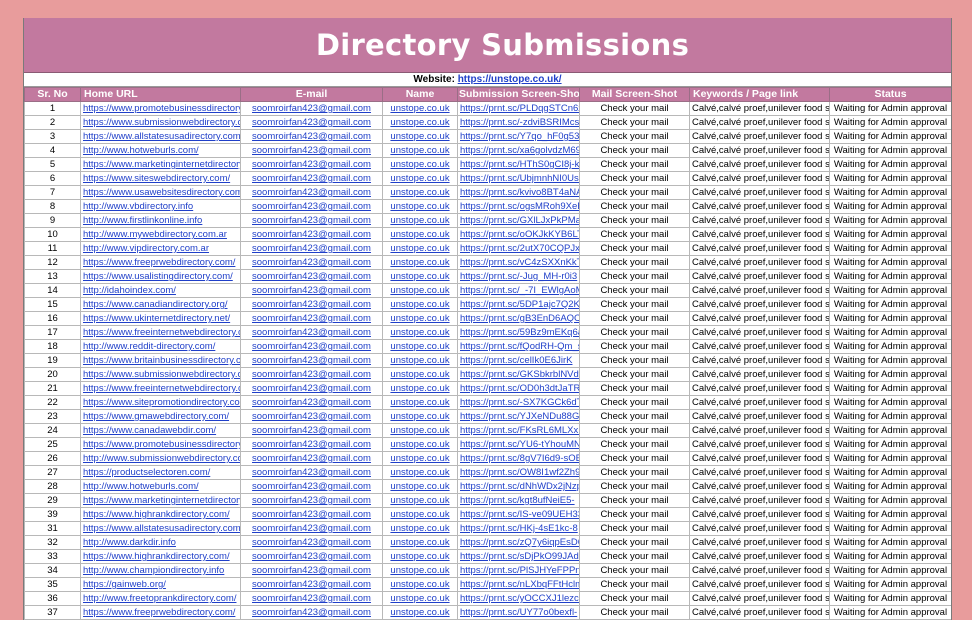 This screenshot has width=972, height=620. I want to click on col-header-home-url: Home URL, so click(160, 94).